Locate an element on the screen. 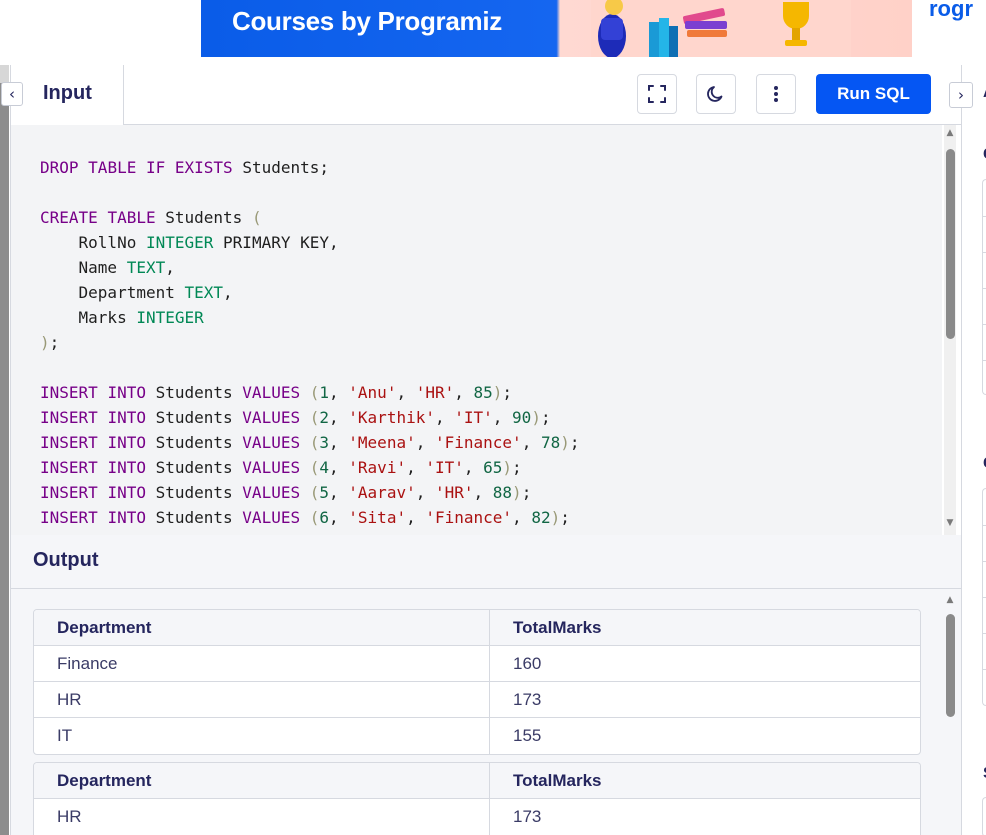  chevron-left-icon: ‹ is located at coordinates (12, 94).